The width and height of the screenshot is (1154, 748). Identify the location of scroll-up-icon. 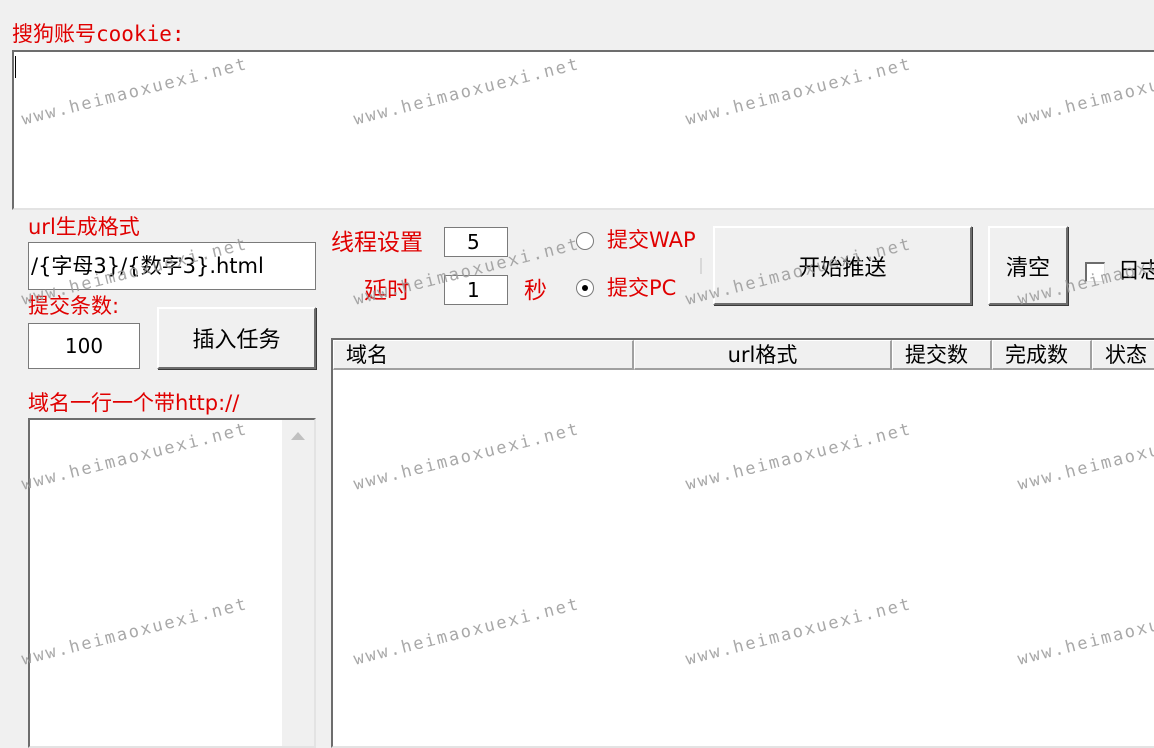
(298, 436).